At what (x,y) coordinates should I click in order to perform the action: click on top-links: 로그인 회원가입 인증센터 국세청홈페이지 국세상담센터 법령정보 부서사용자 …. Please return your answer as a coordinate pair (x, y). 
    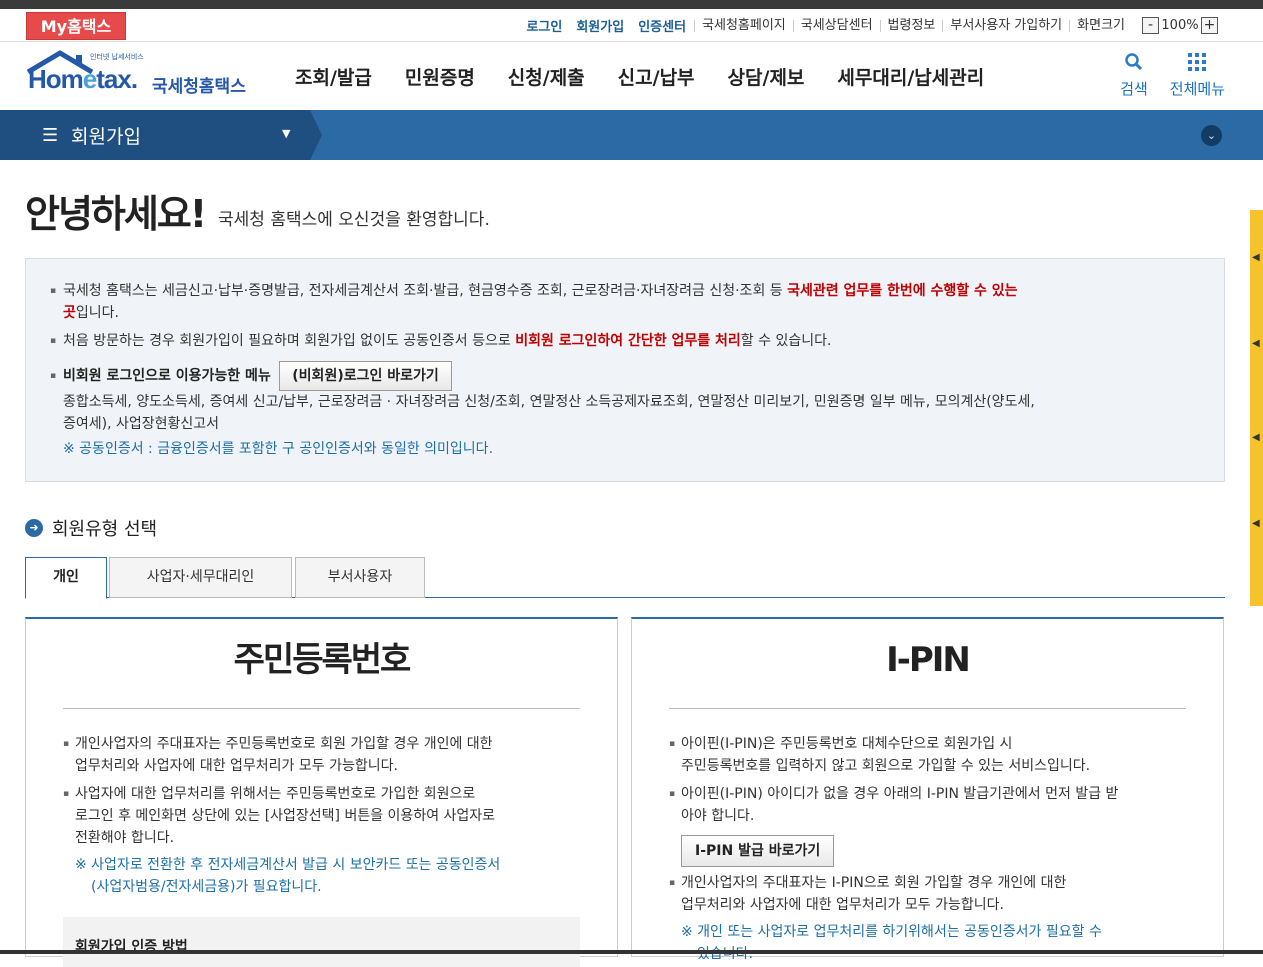
    Looking at the image, I should click on (865, 25).